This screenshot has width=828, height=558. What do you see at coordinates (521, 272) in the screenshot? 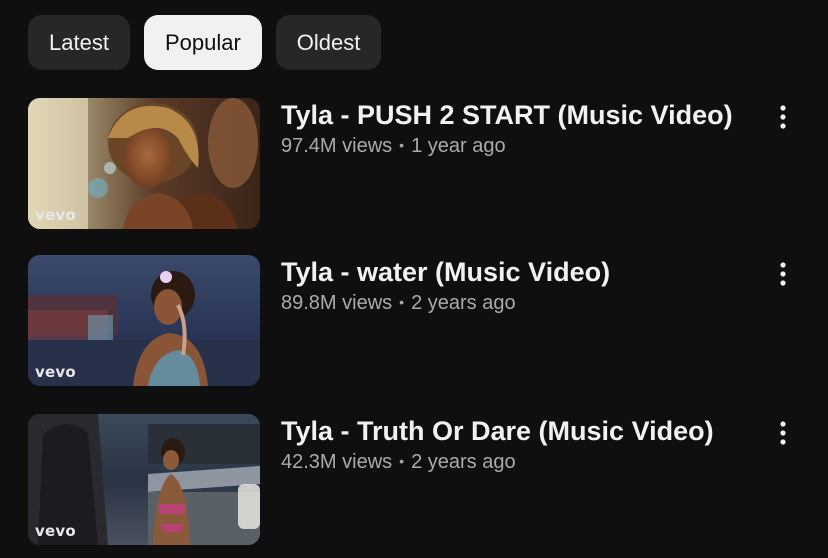
I see `video-title: Tyla - water (Music Video)` at bounding box center [521, 272].